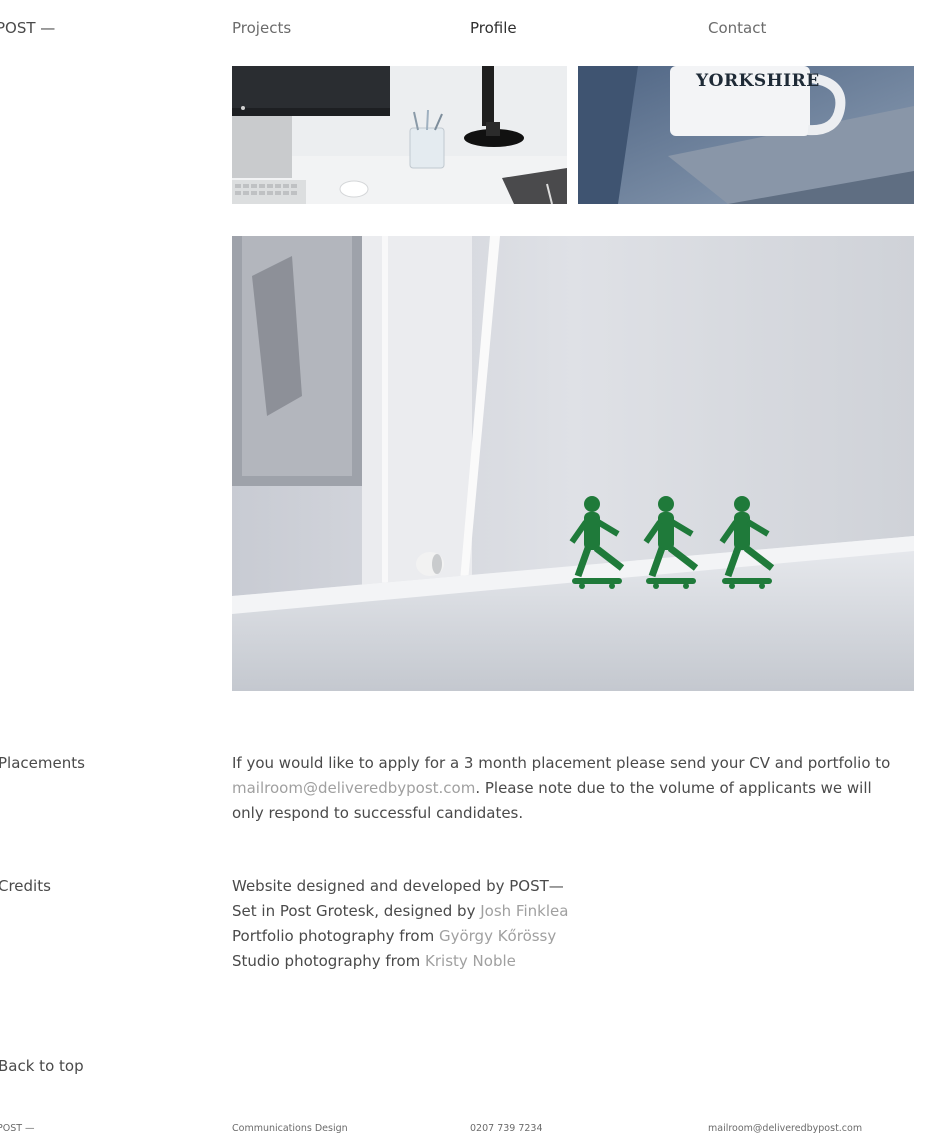 This screenshot has height=1147, width=925. What do you see at coordinates (290, 1128) in the screenshot?
I see `footer-tagline: Communications Design` at bounding box center [290, 1128].